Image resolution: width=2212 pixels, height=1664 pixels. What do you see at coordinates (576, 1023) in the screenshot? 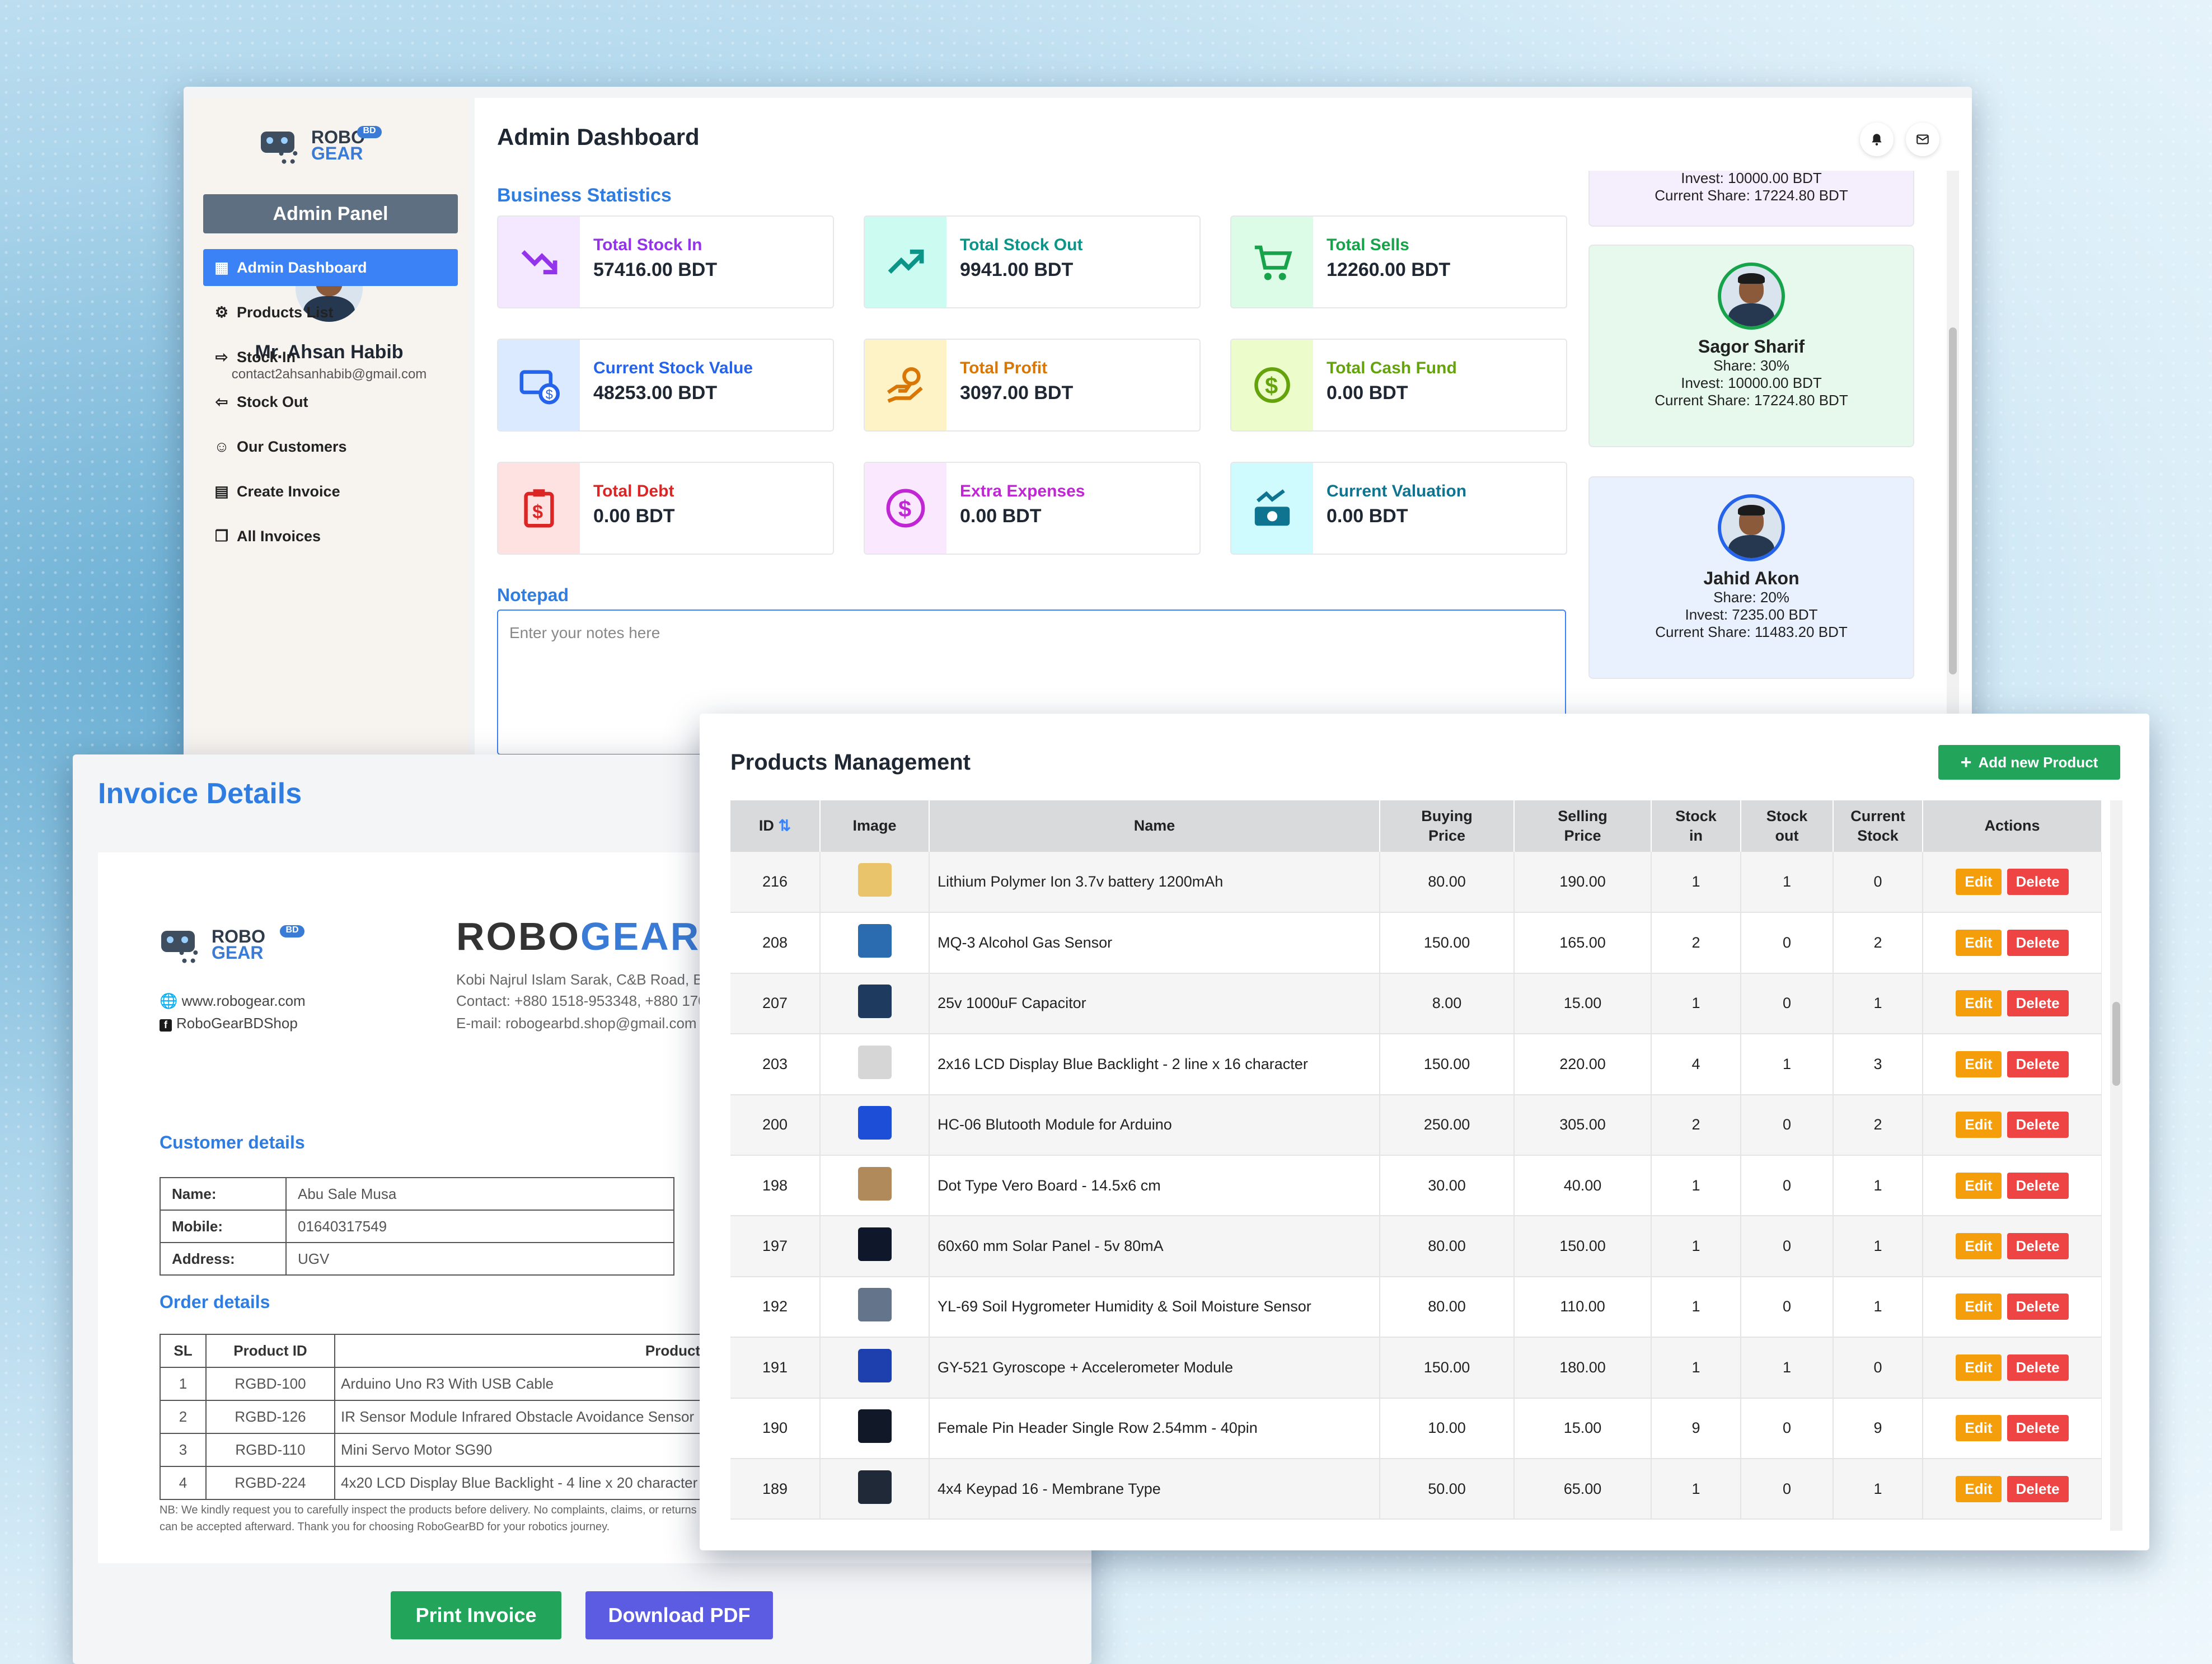
I see `invoice-email: E-mail: robogearbd.shop@gmail.com` at bounding box center [576, 1023].